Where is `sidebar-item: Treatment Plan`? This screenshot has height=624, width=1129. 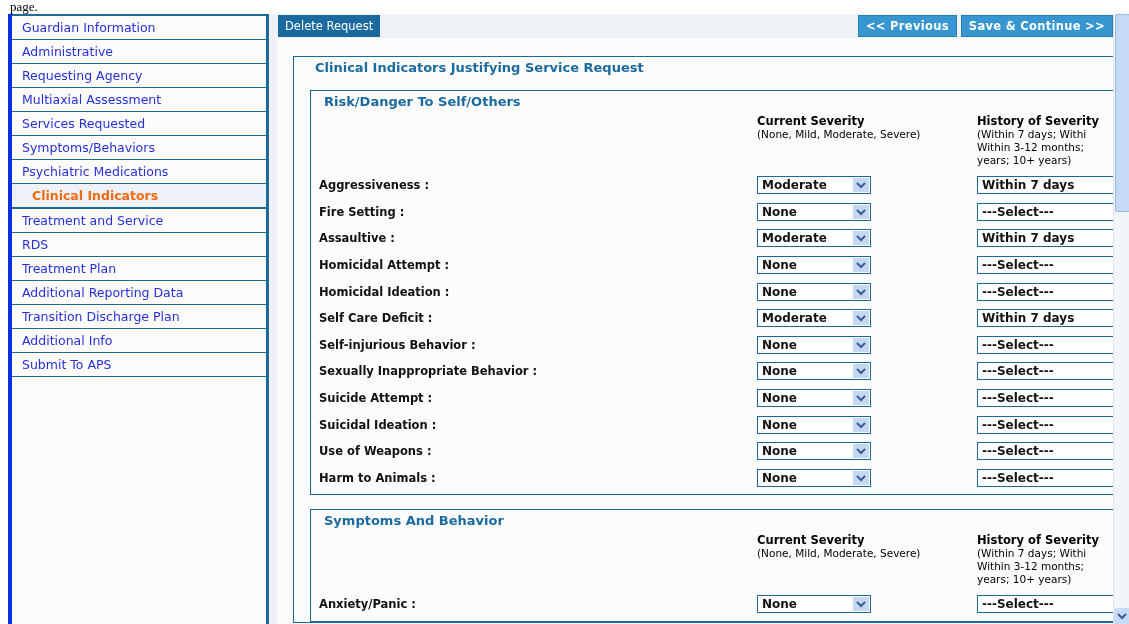
sidebar-item: Treatment Plan is located at coordinates (139, 269).